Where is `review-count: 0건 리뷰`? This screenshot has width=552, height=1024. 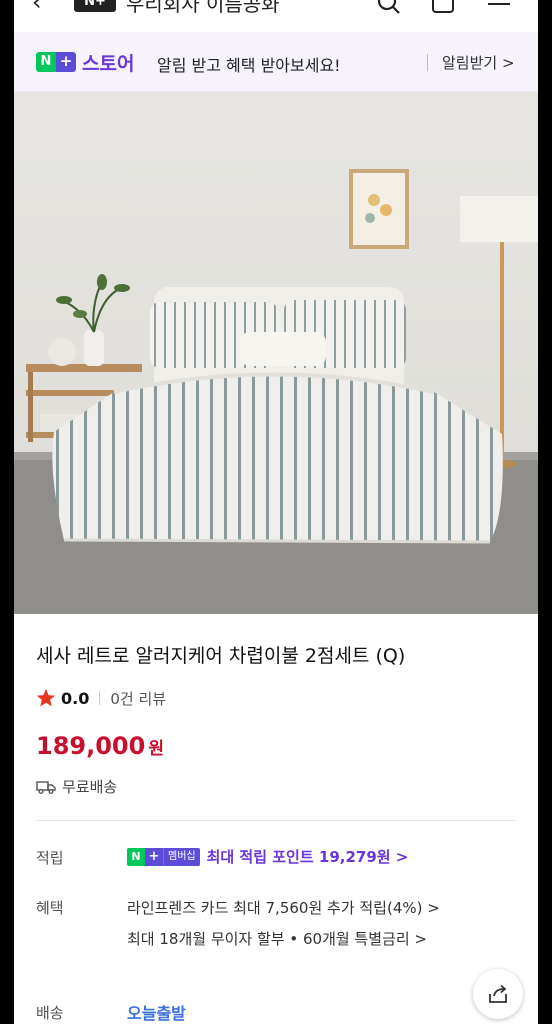
review-count: 0건 리뷰 is located at coordinates (138, 698).